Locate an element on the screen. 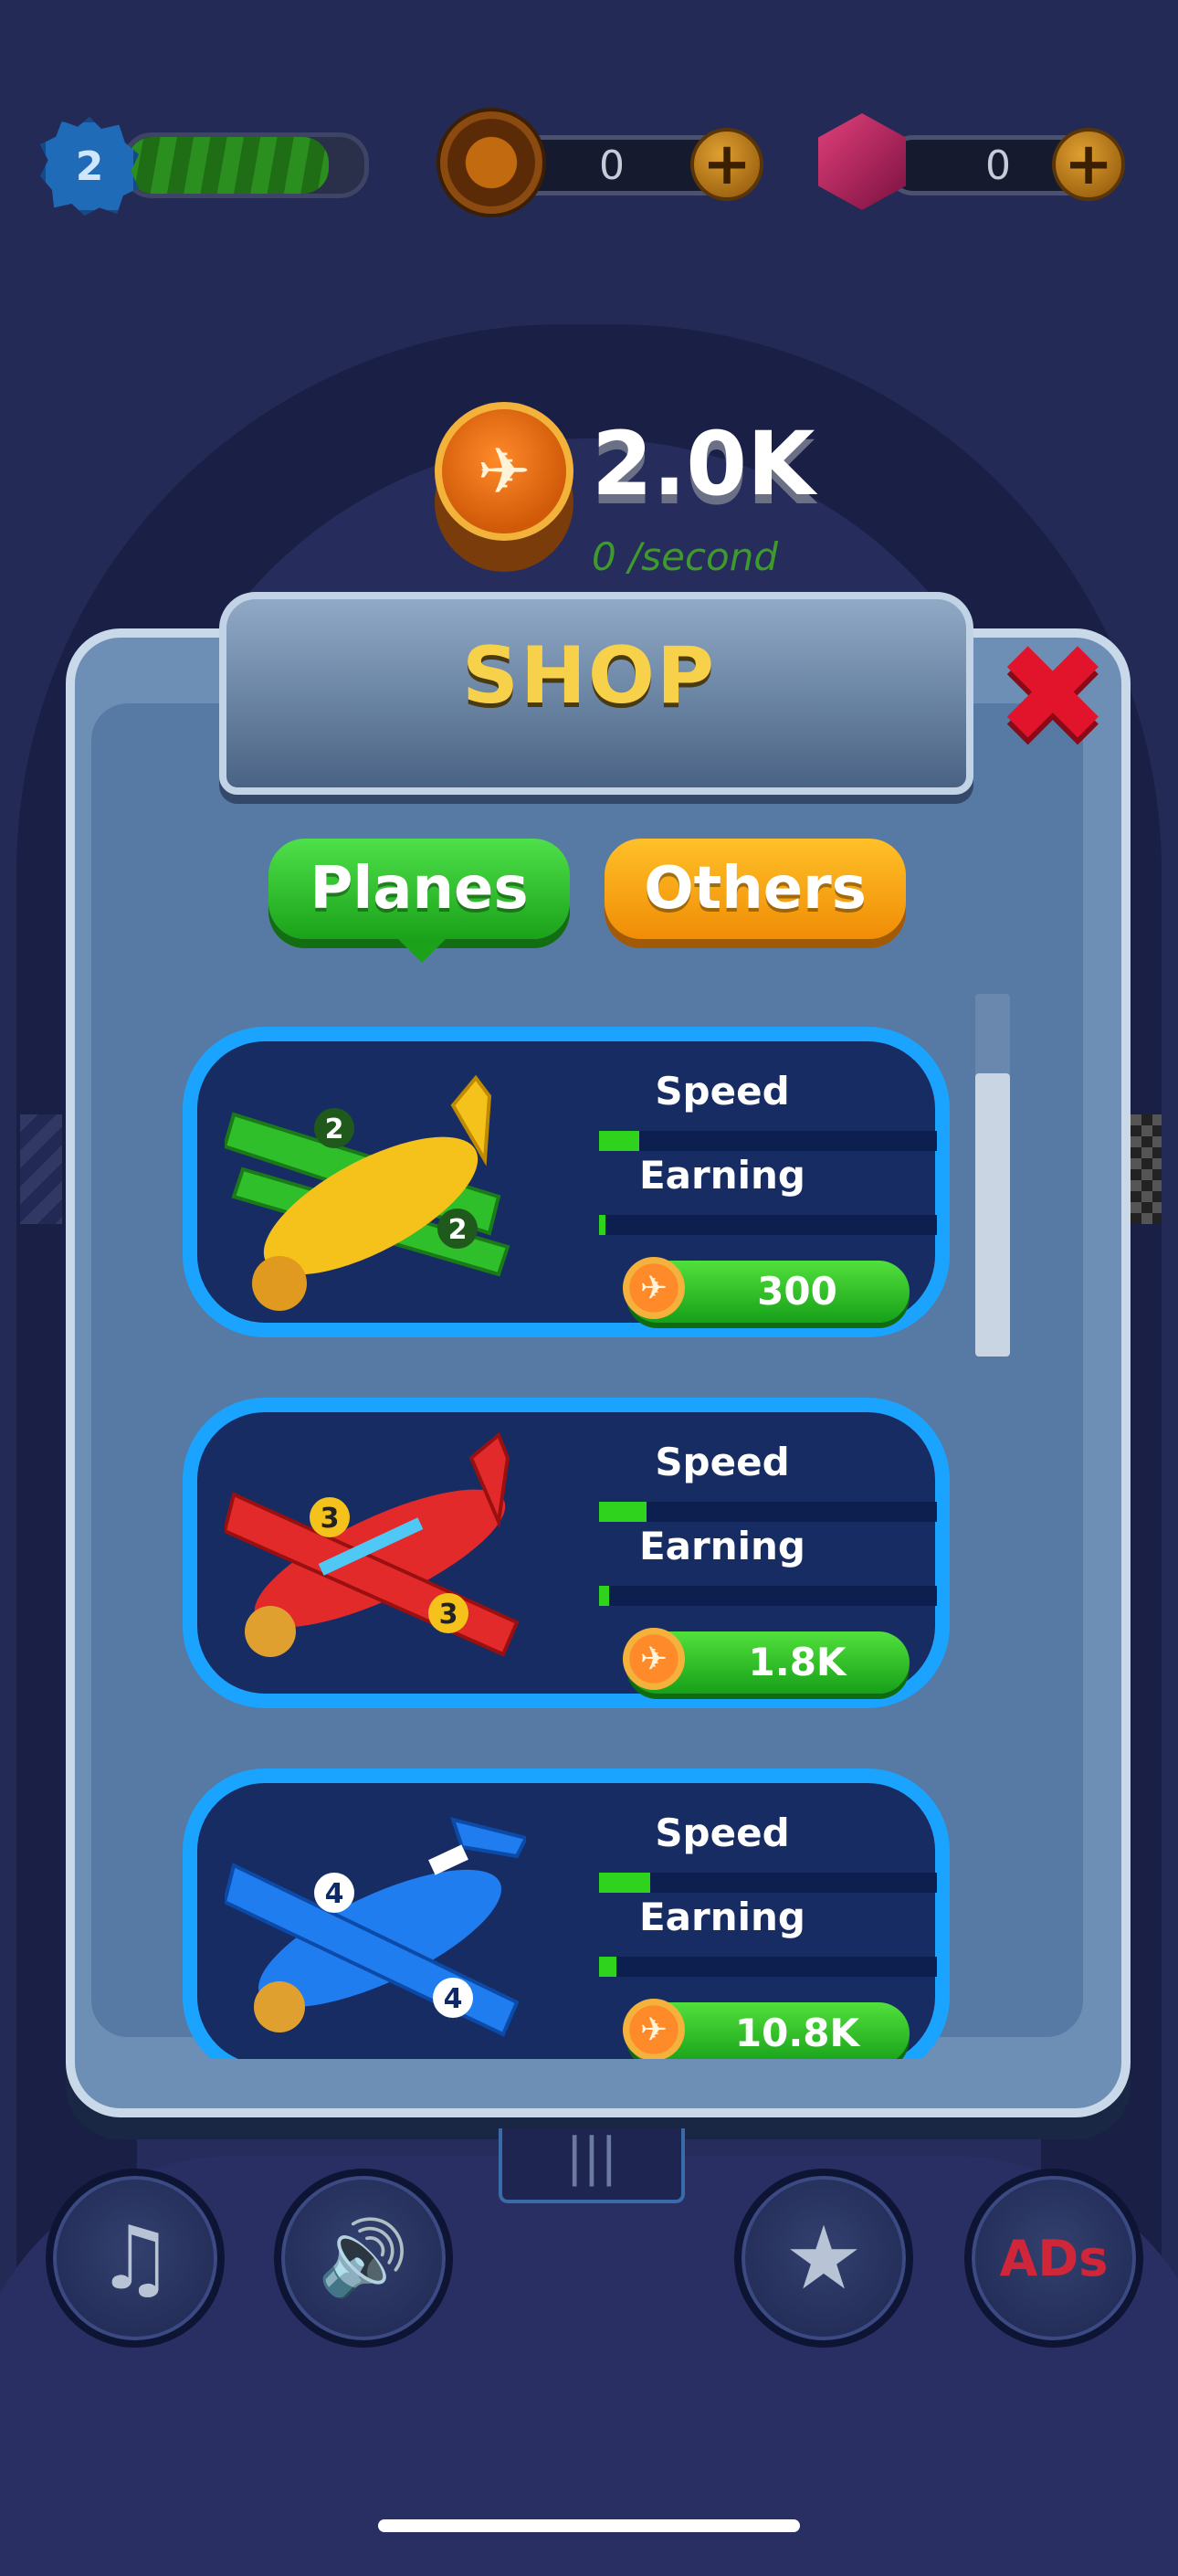  level-badge: 2 is located at coordinates (89, 166).